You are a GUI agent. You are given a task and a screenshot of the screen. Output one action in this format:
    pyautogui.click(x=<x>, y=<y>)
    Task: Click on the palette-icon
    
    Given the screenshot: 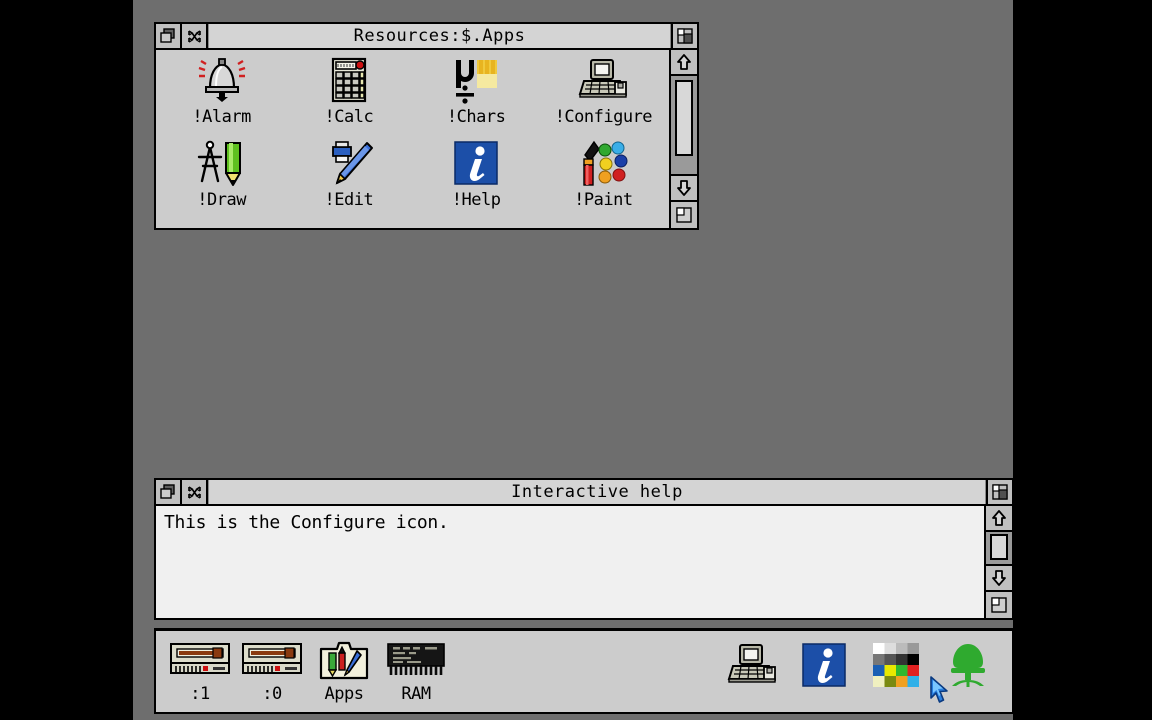 What is the action you would take?
    pyautogui.click(x=896, y=665)
    